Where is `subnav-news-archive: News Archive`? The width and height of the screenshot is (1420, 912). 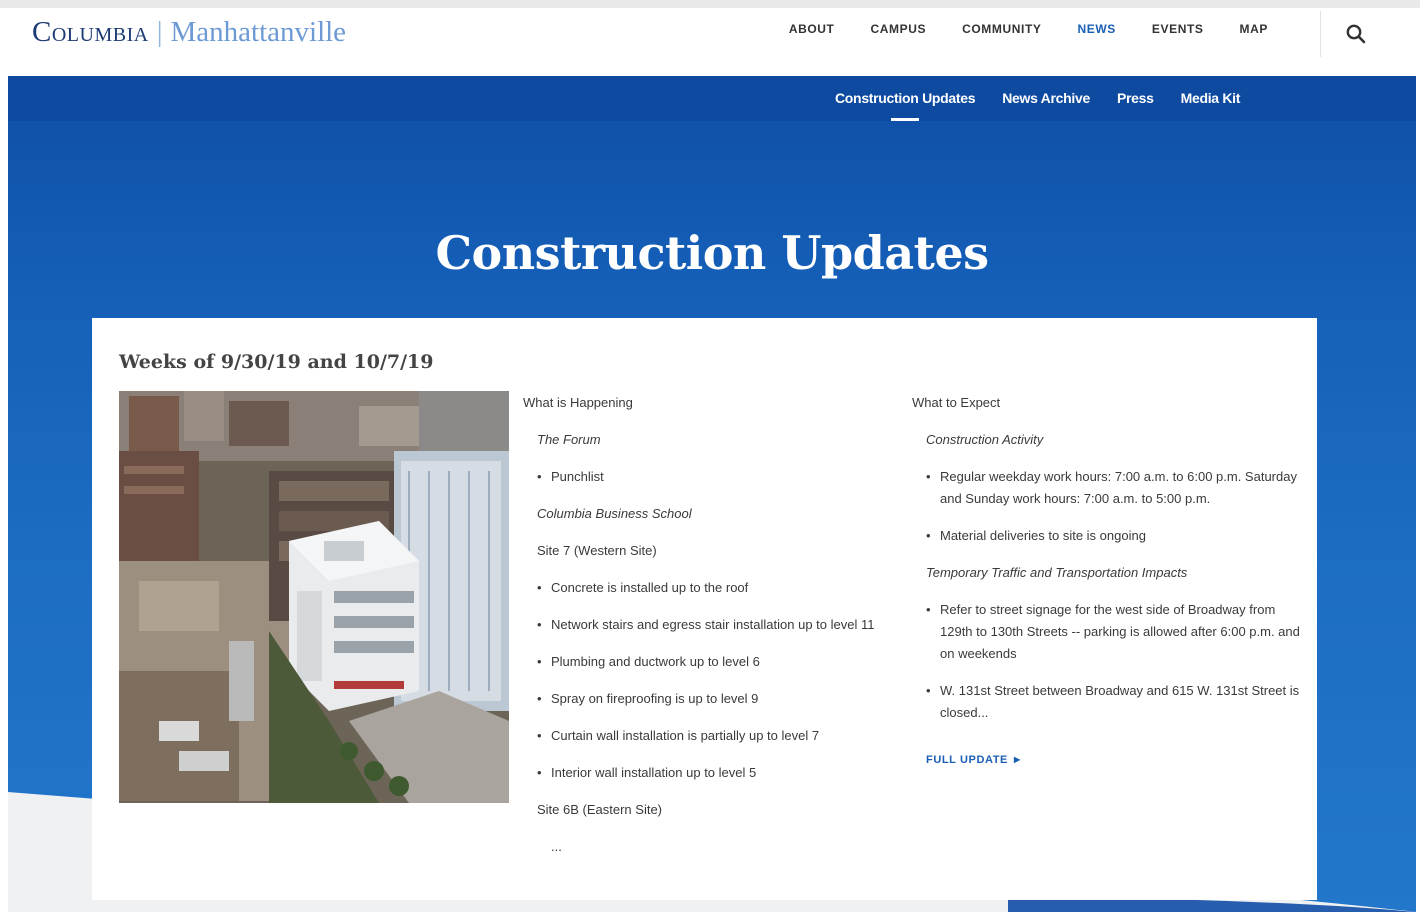
subnav-news-archive: News Archive is located at coordinates (1046, 98).